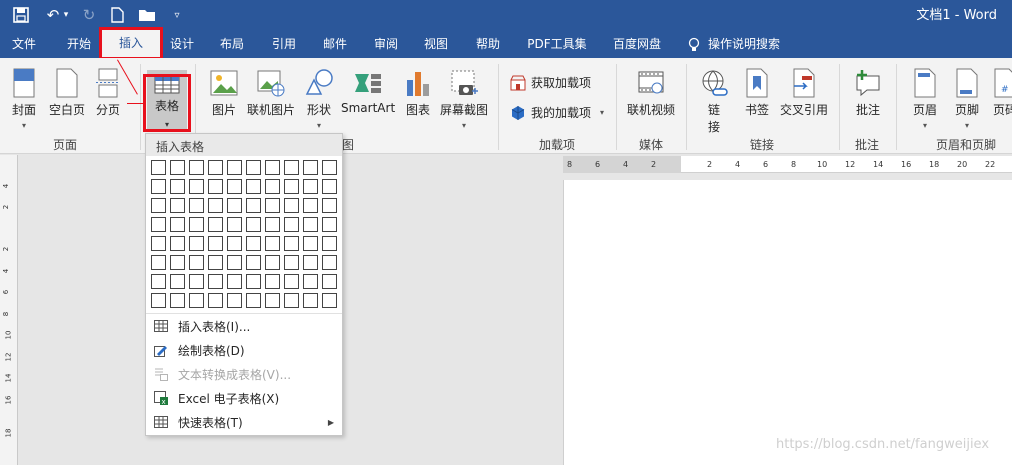 The width and height of the screenshot is (1012, 465). What do you see at coordinates (368, 91) in the screenshot?
I see `smartart-button: SmartArt` at bounding box center [368, 91].